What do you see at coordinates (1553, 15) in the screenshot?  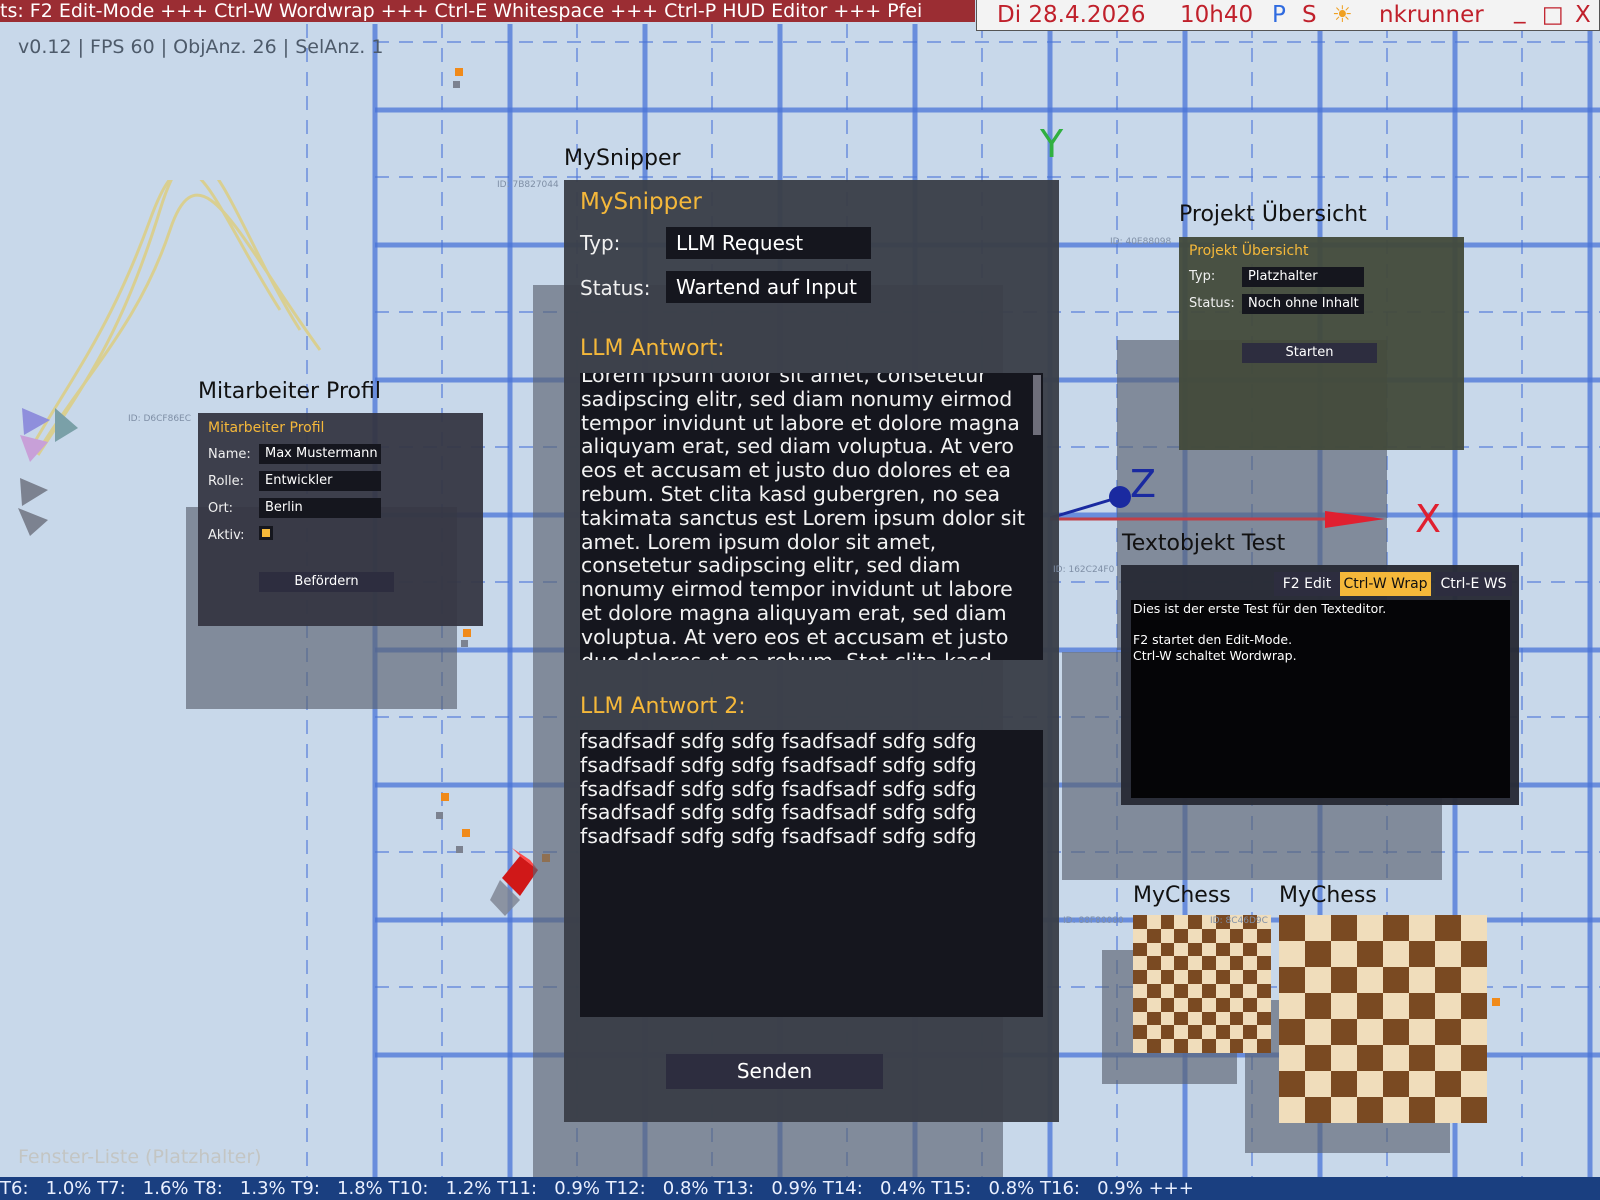 I see `maximize-icon: □` at bounding box center [1553, 15].